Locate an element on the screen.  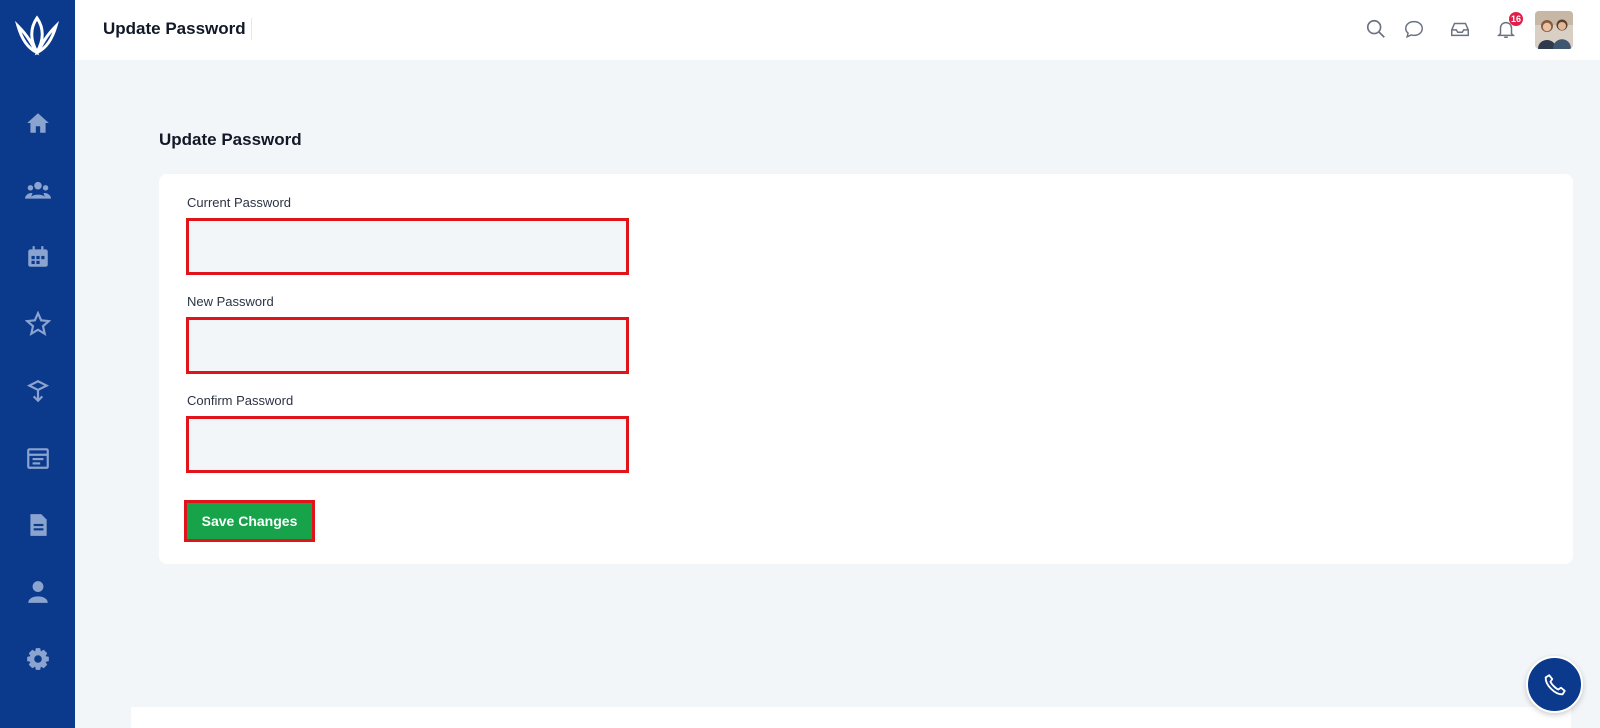
sidebar-item-documents is located at coordinates (37, 525).